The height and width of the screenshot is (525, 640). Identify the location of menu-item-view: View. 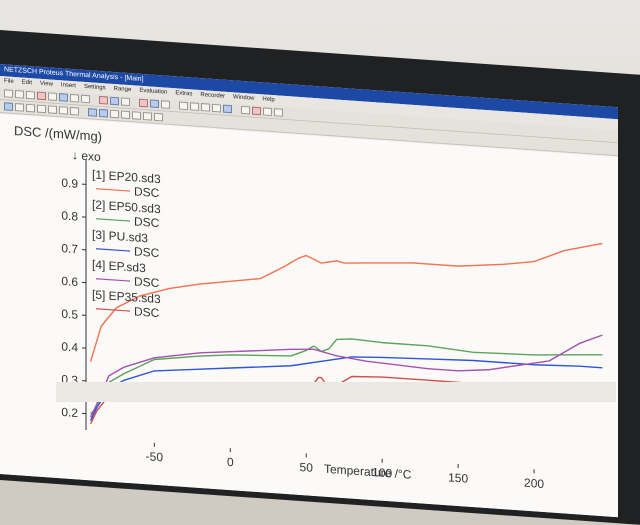
(46, 84).